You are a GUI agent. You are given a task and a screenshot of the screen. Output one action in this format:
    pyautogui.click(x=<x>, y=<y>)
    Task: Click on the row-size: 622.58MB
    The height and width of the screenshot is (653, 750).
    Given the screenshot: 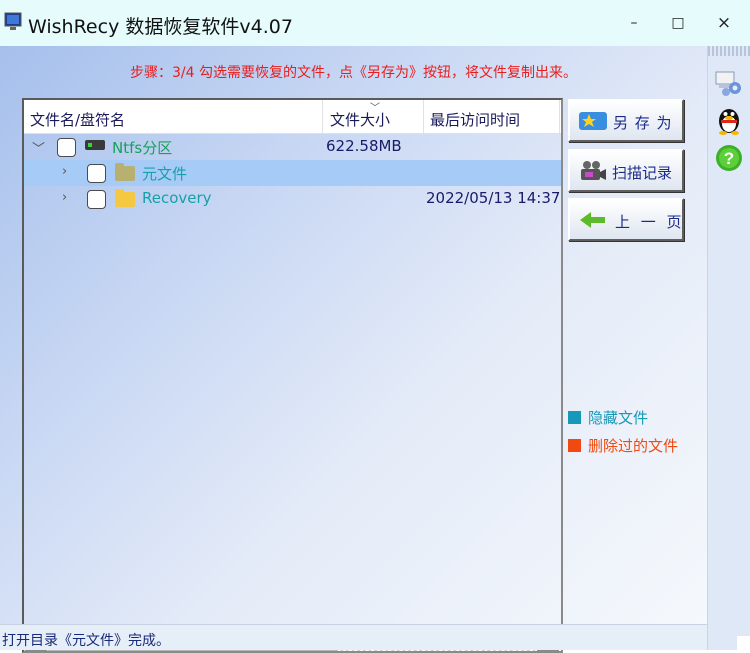 What is the action you would take?
    pyautogui.click(x=364, y=146)
    